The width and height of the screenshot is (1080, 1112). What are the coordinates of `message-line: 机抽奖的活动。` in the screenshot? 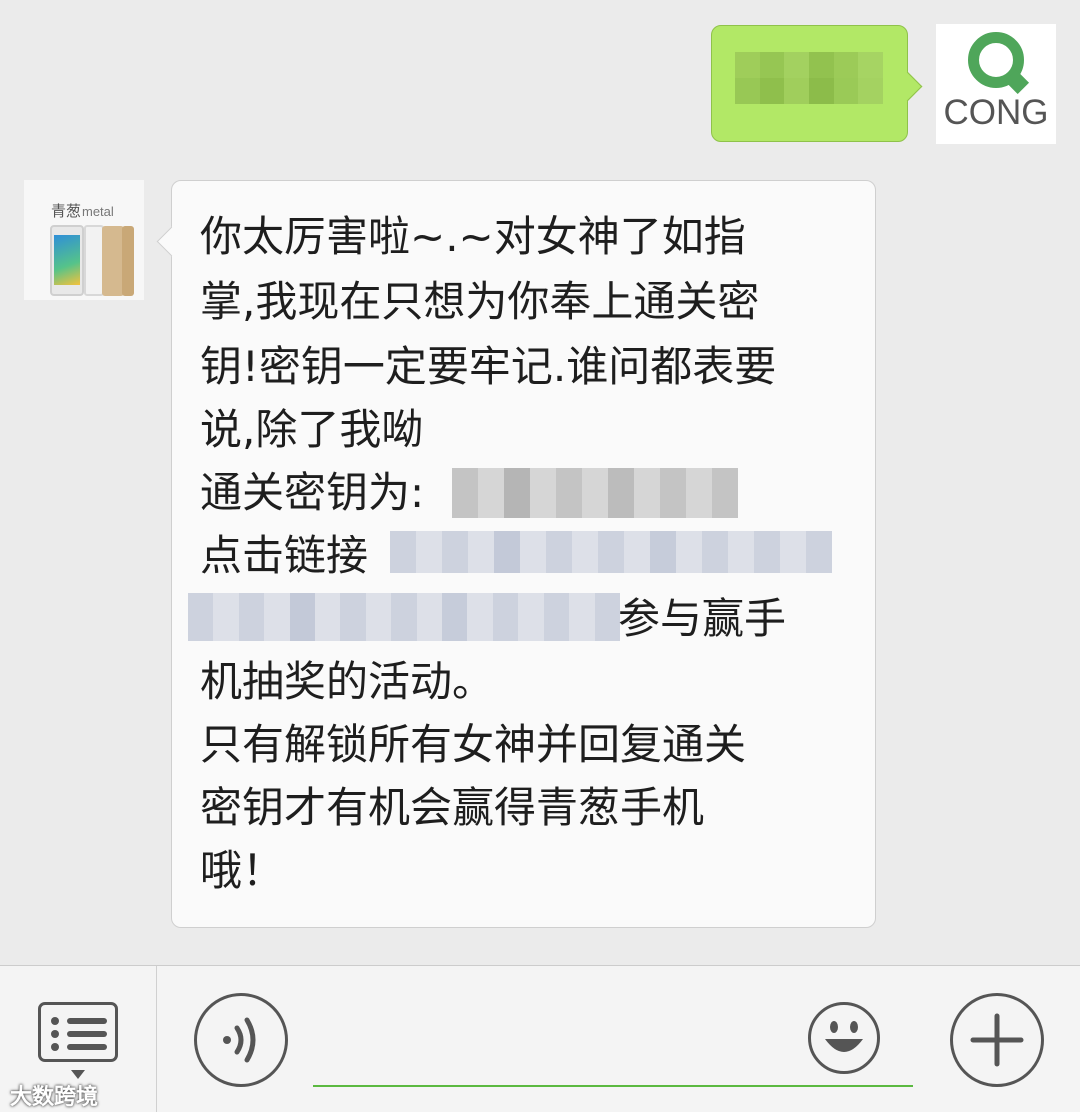 It's located at (347, 681).